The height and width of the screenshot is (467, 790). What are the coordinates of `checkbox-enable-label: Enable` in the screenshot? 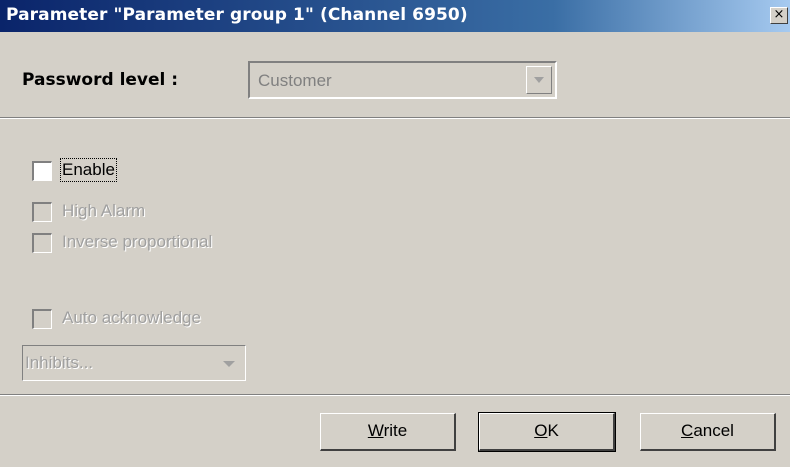 It's located at (88, 170).